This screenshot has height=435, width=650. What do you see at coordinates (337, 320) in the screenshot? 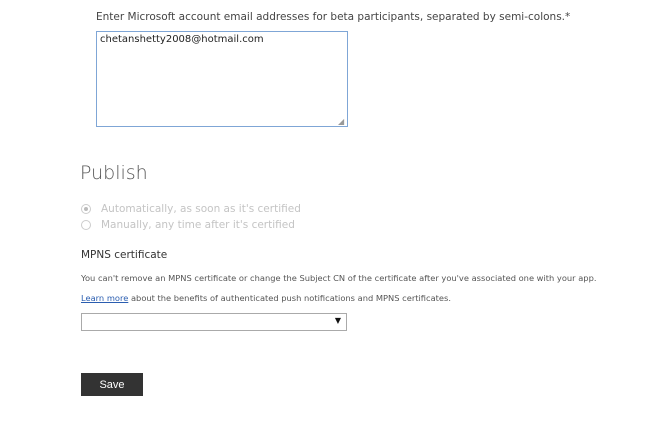
I see `dropdown-arrow-icon: ▼` at bounding box center [337, 320].